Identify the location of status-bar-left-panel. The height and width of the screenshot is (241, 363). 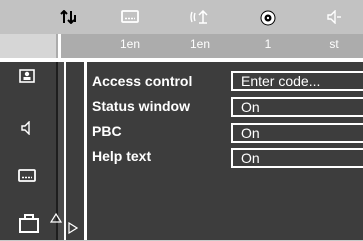
(28, 46).